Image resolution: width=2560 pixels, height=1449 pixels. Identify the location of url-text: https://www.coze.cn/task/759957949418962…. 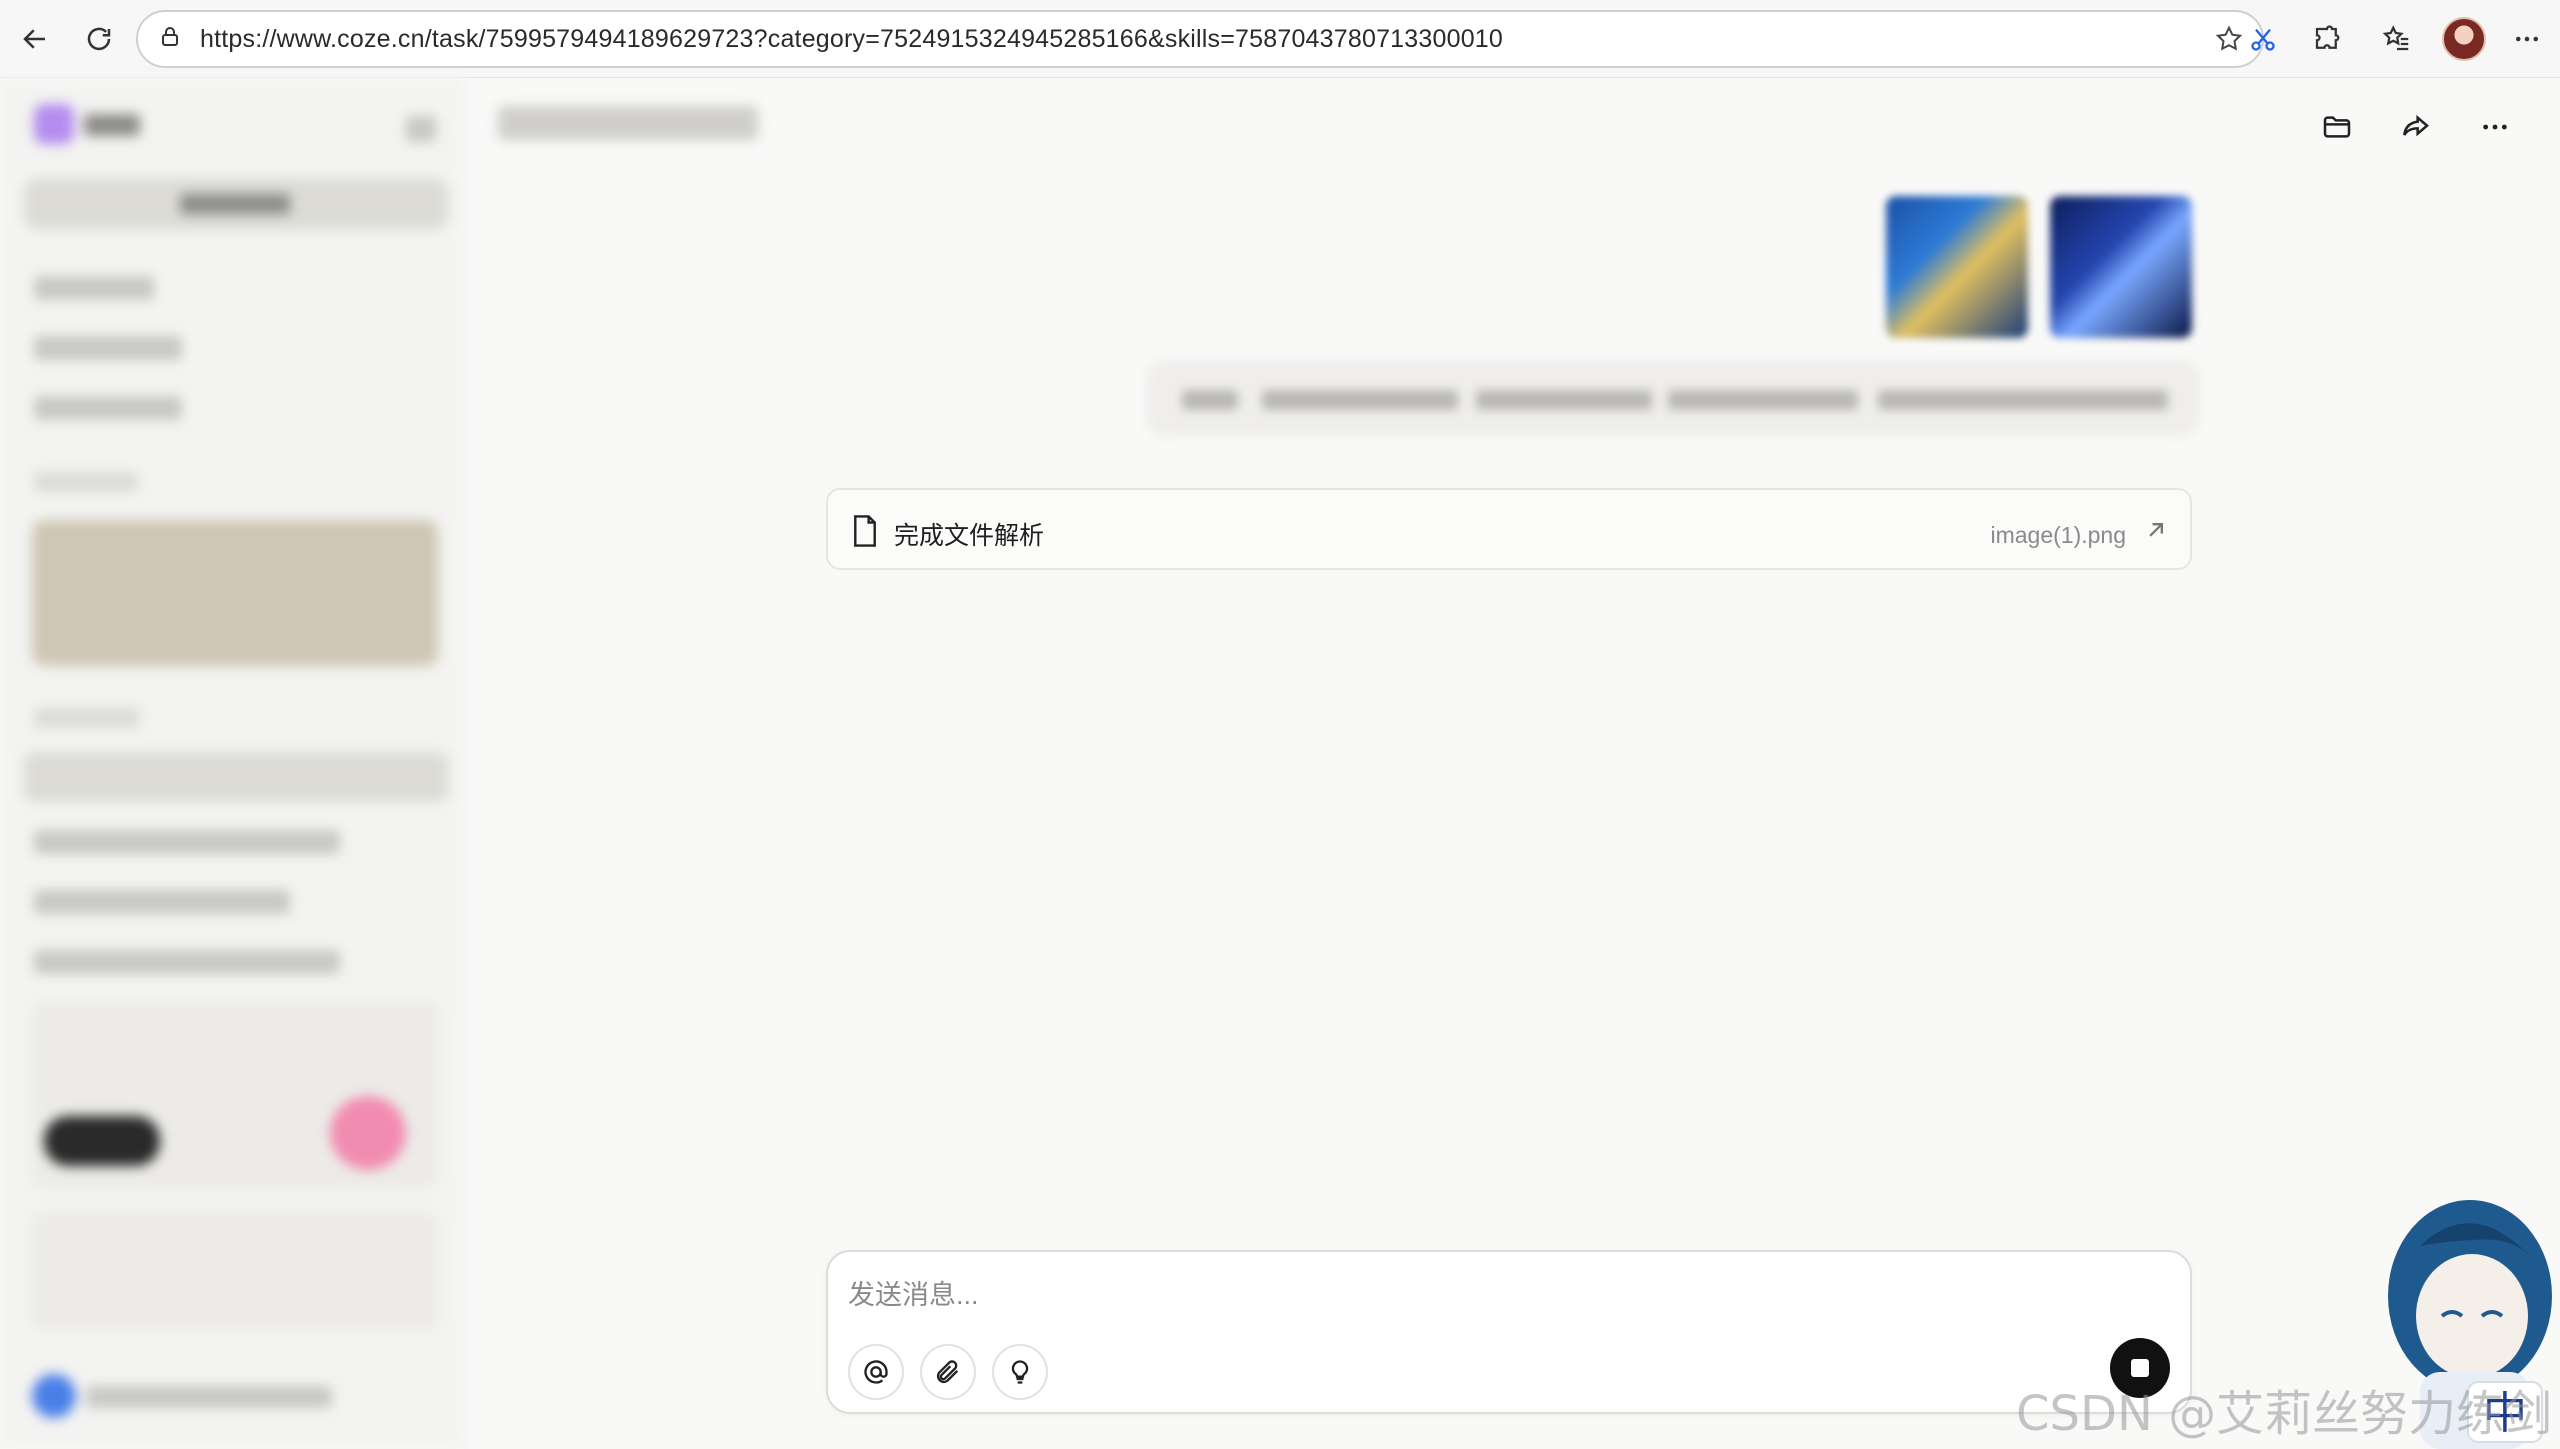
(852, 38).